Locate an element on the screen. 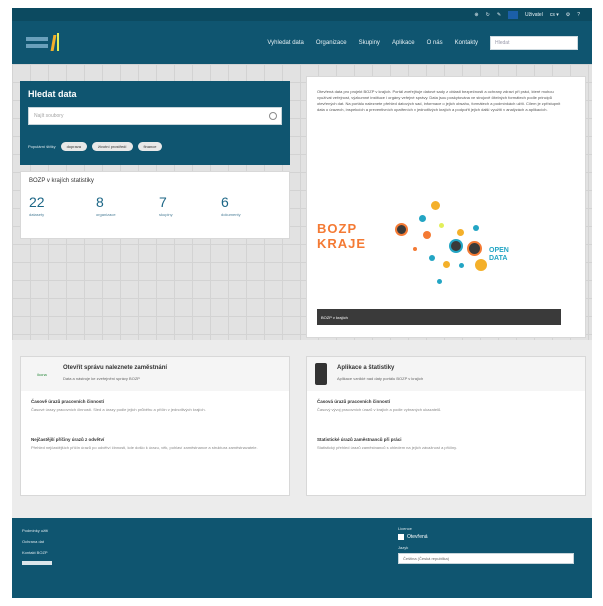 Image resolution: width=603 pixels, height=606 pixels. item-title: Nejčastější příčiny úrazů z odvětví is located at coordinates (156, 439).